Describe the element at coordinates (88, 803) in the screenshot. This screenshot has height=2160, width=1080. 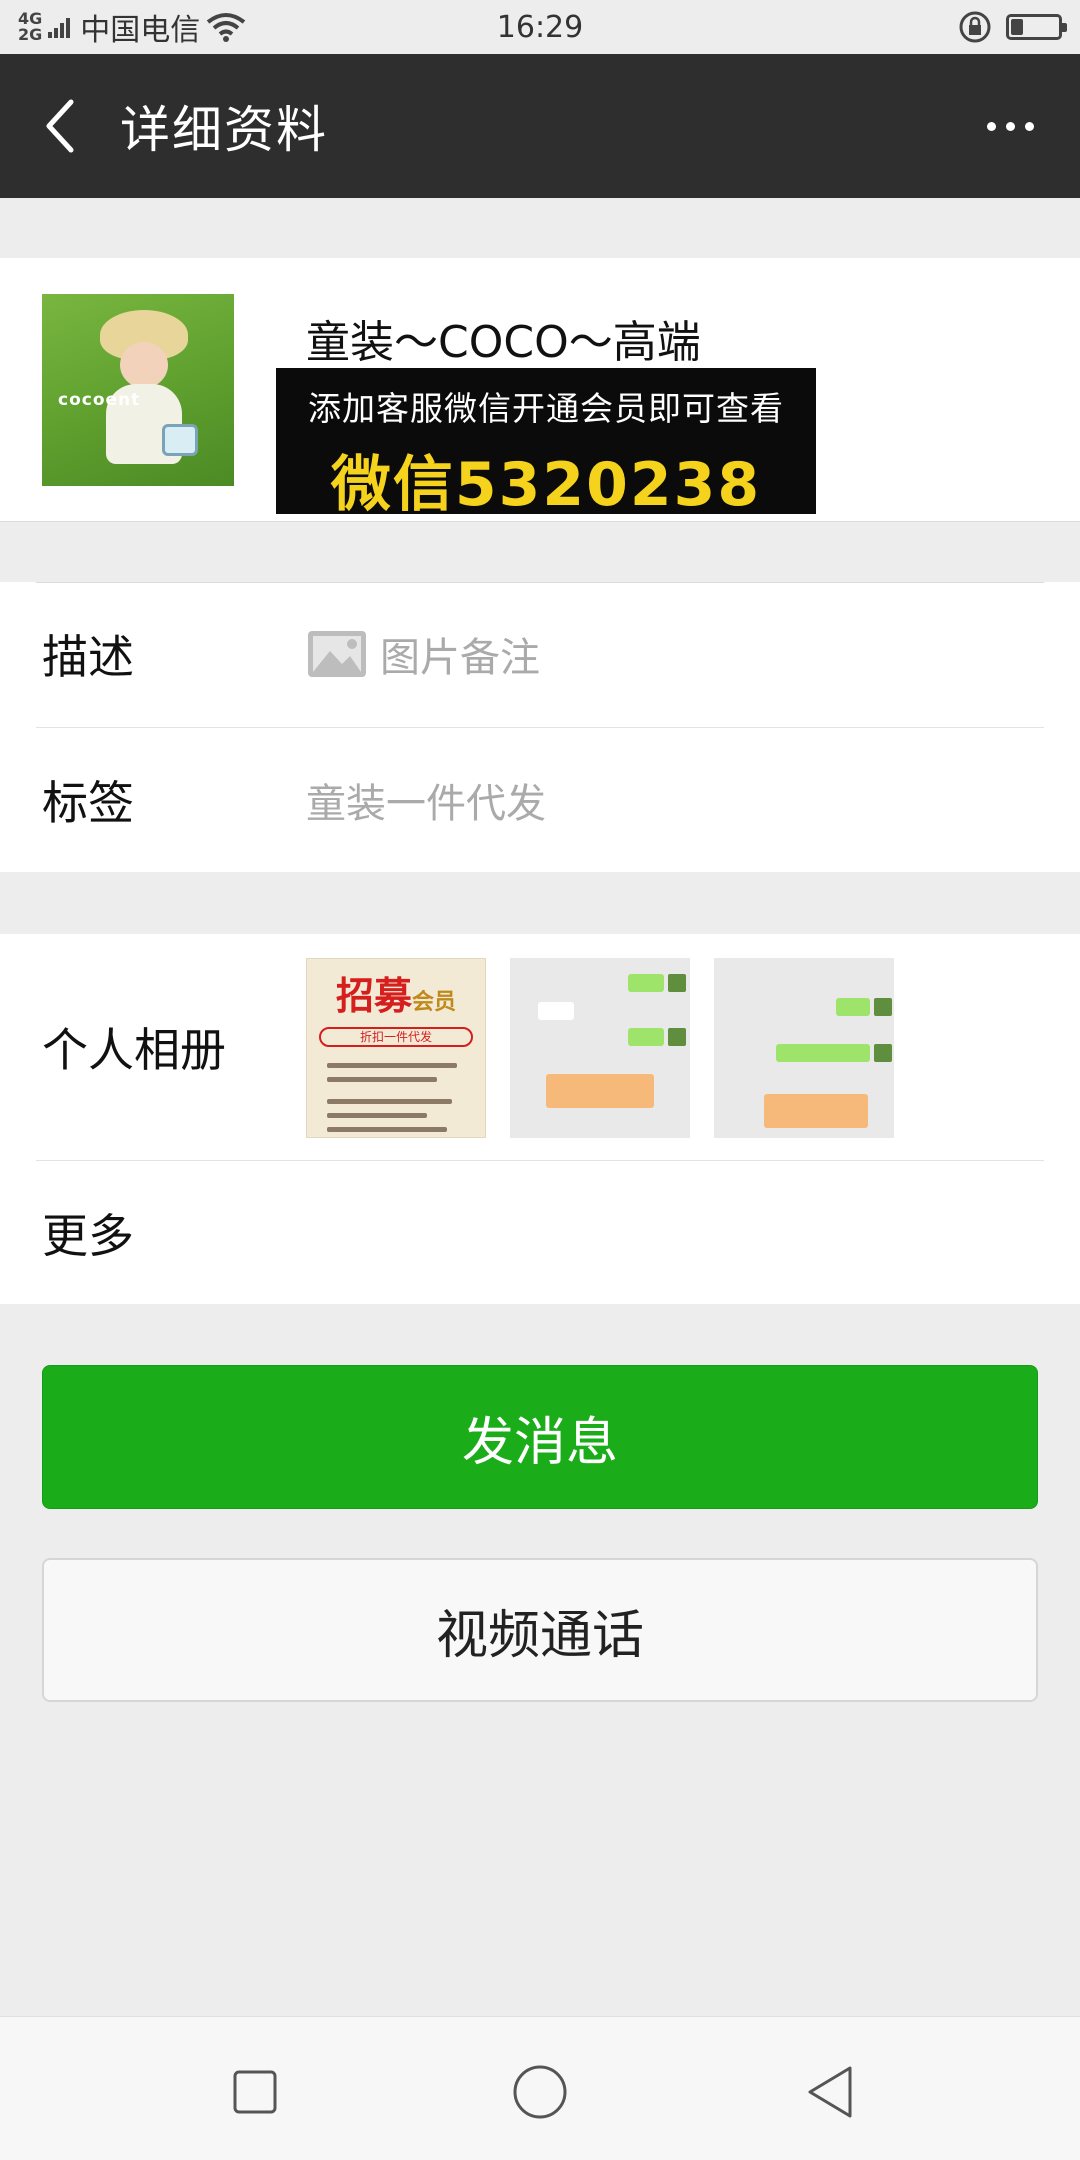
I see `tags-label: 标签` at that location.